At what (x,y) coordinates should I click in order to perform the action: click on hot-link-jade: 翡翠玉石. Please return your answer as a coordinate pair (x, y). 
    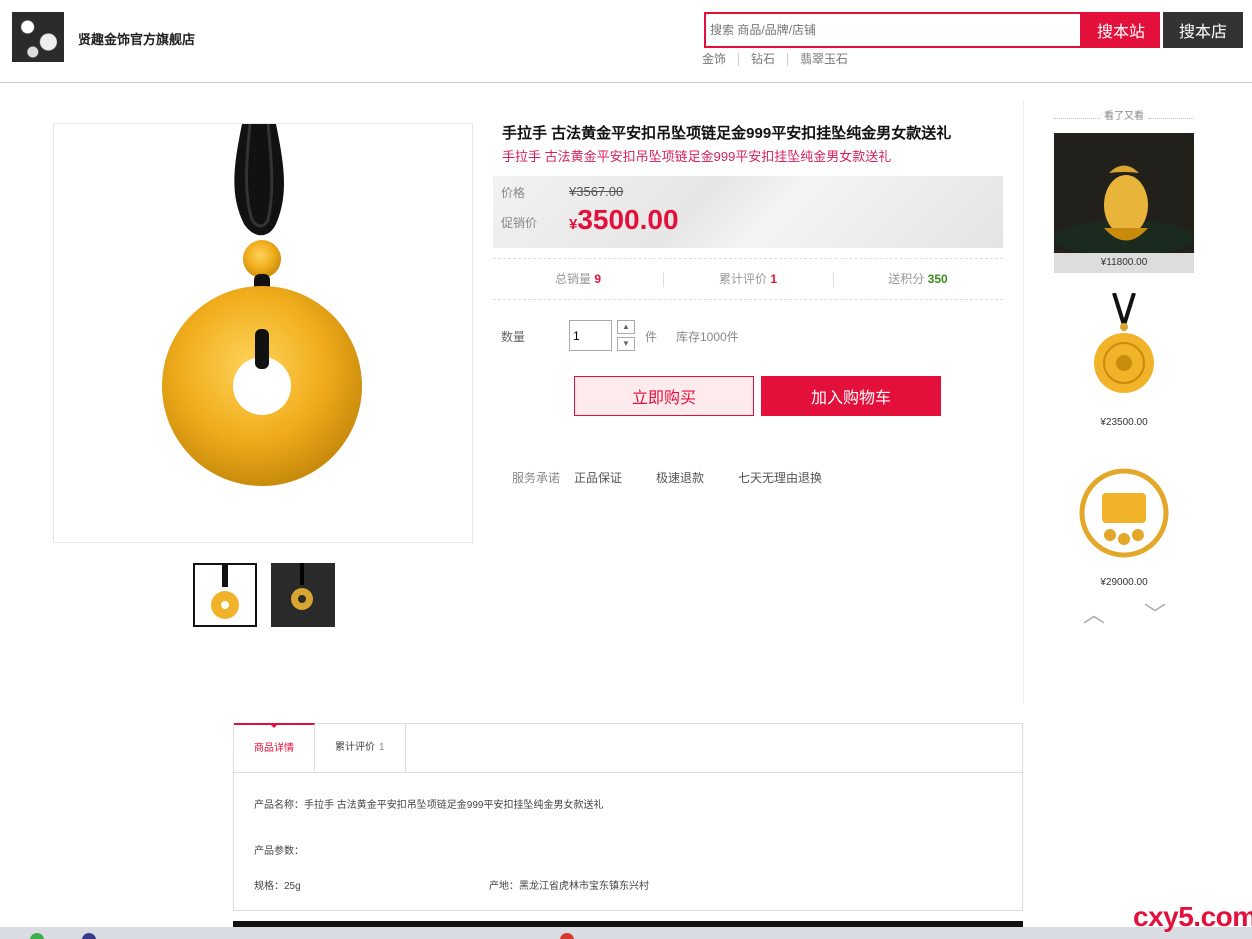
    Looking at the image, I should click on (823, 59).